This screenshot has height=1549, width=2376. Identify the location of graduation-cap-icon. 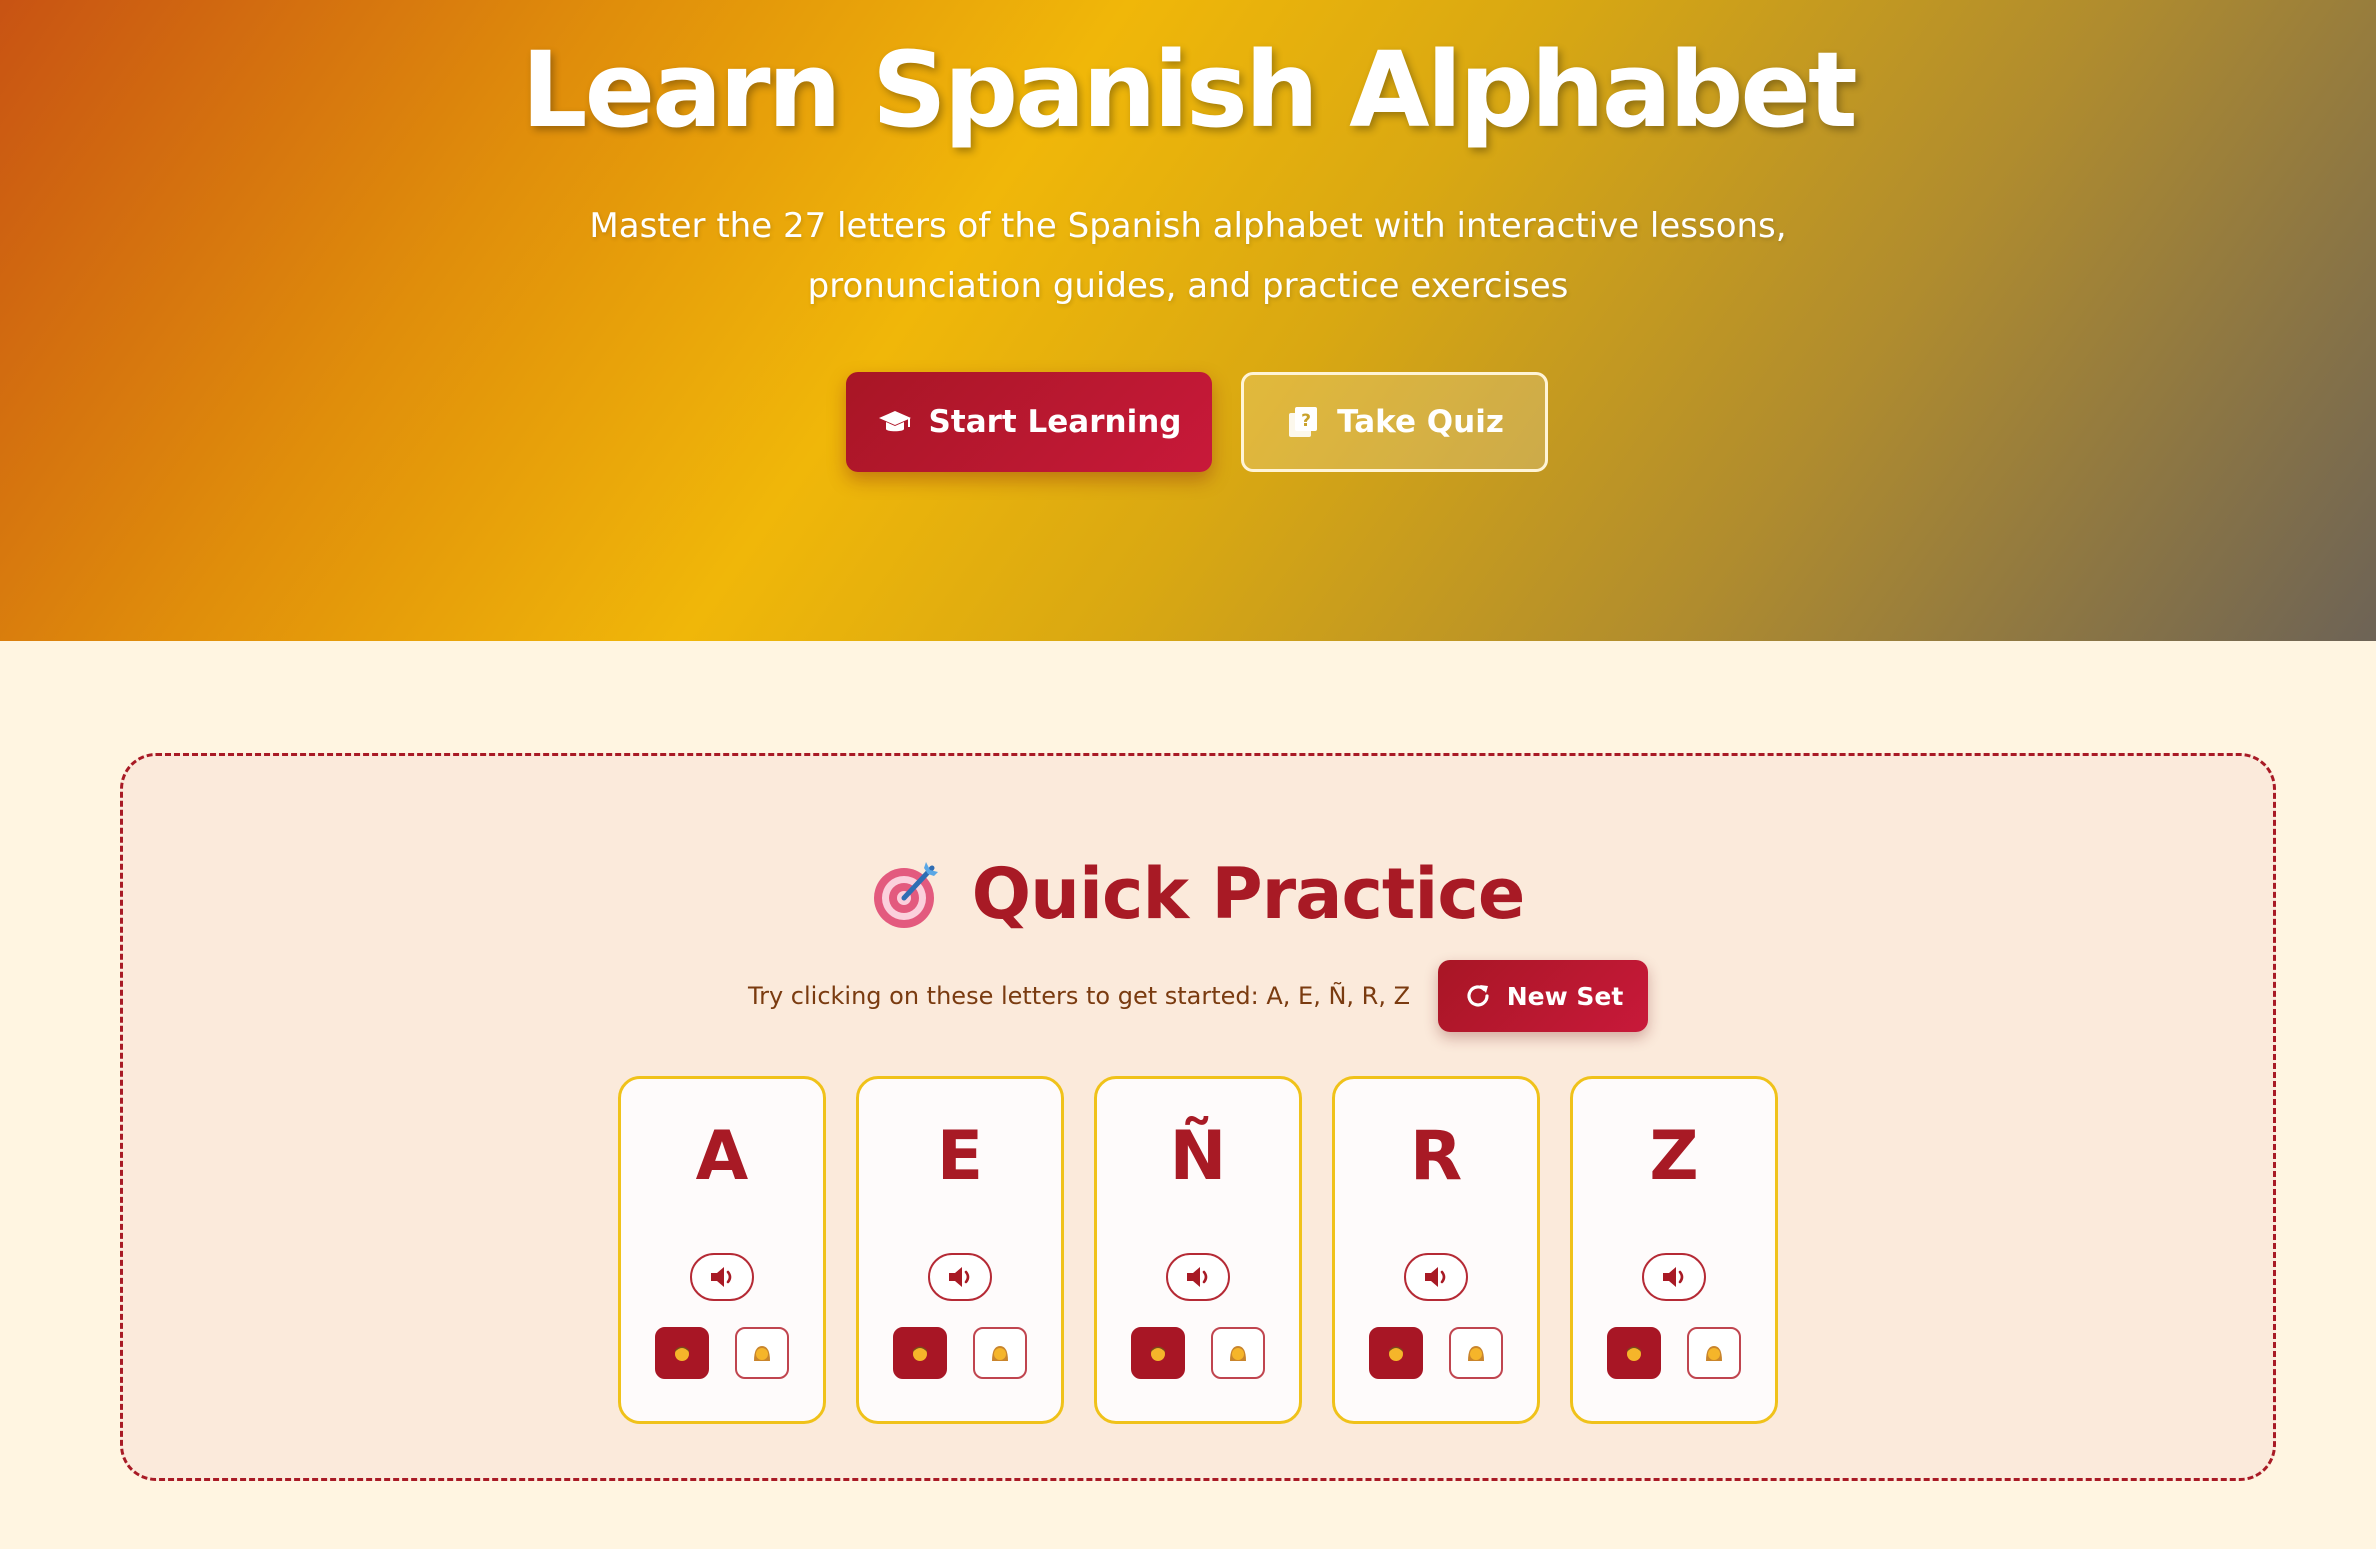
(895, 422).